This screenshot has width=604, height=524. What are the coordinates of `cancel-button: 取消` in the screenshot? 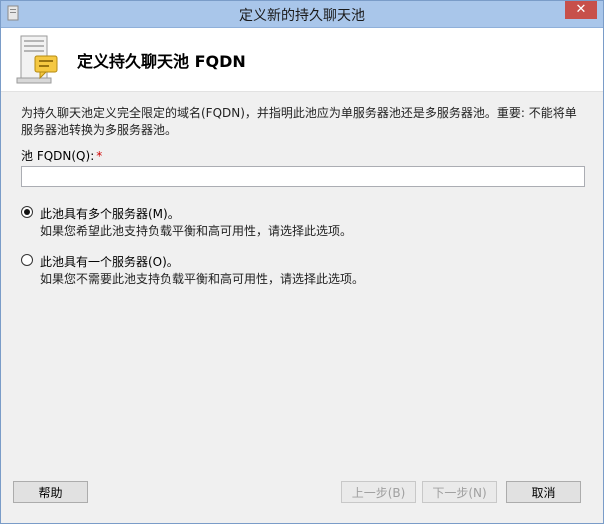 It's located at (543, 492).